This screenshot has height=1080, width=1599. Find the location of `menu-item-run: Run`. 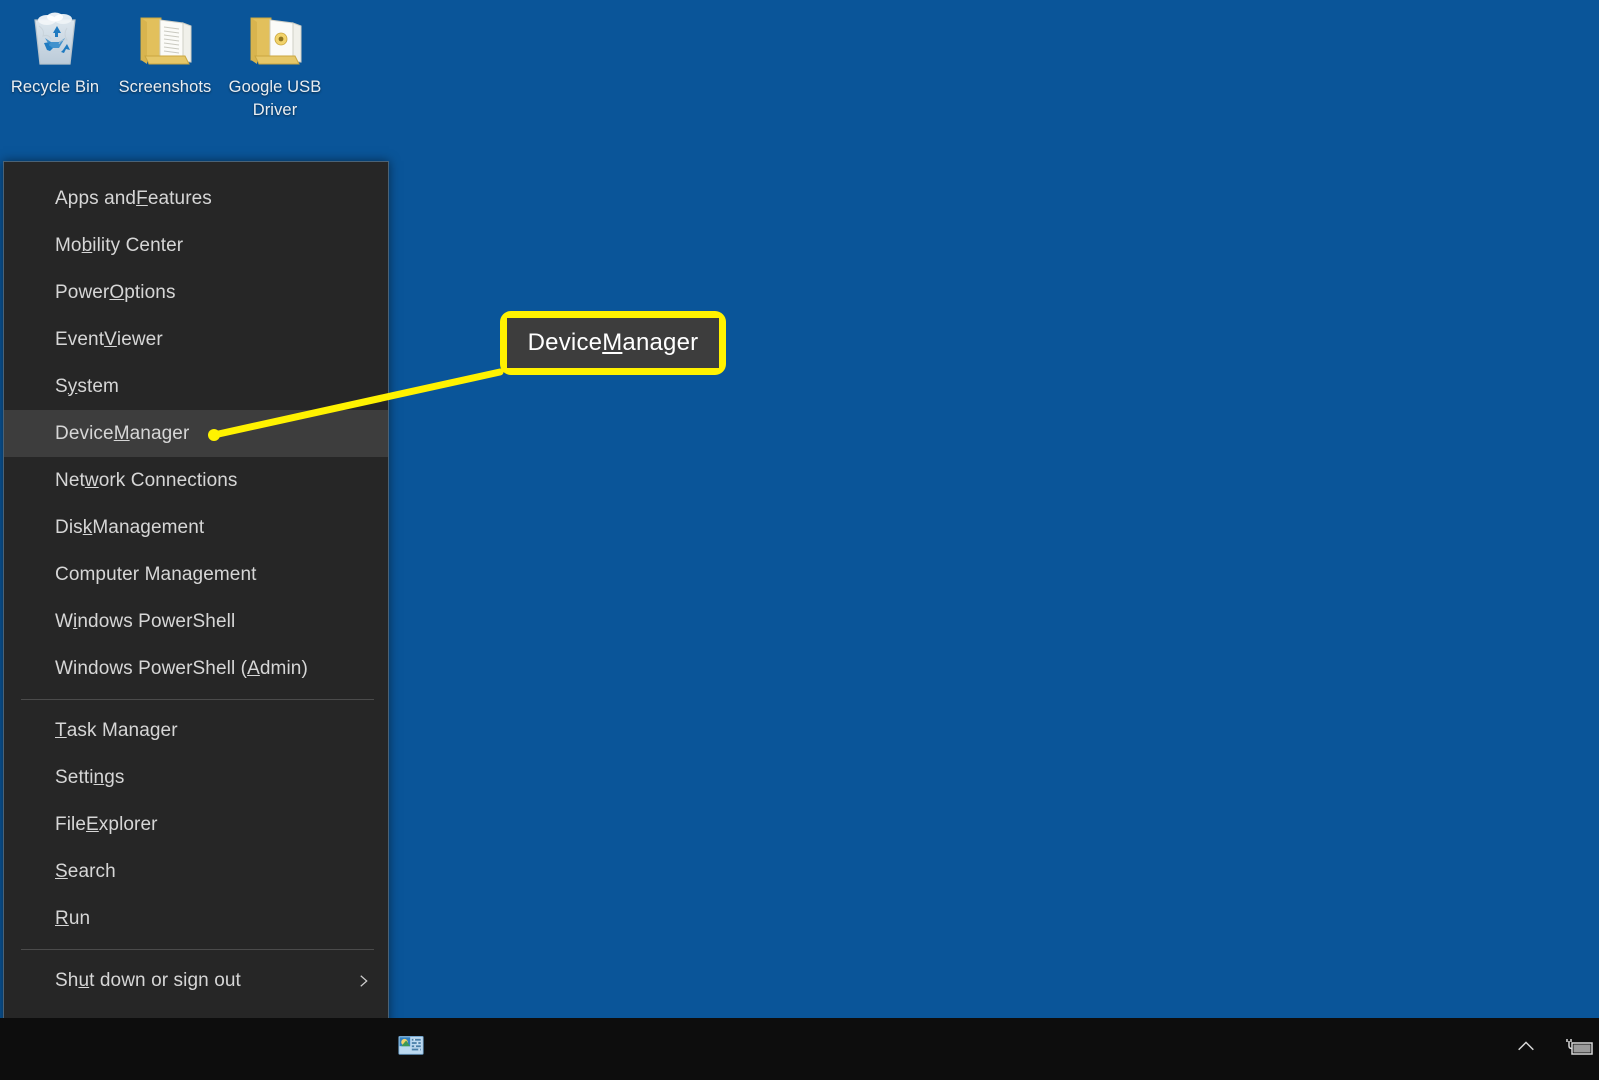

menu-item-run: Run is located at coordinates (196, 918).